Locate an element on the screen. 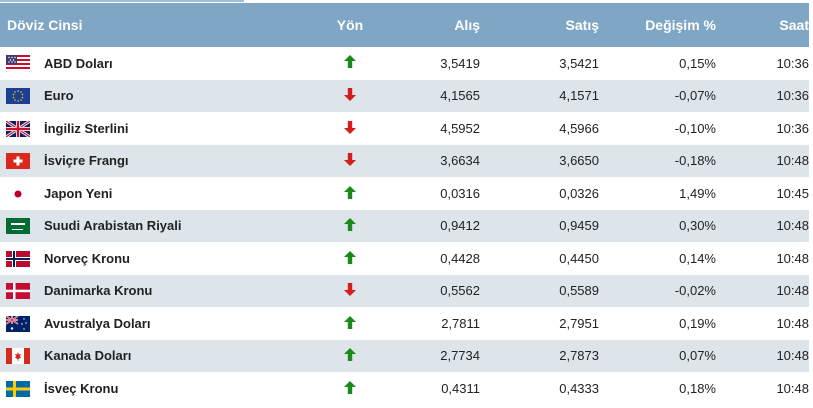  header-direction: Yön is located at coordinates (350, 25).